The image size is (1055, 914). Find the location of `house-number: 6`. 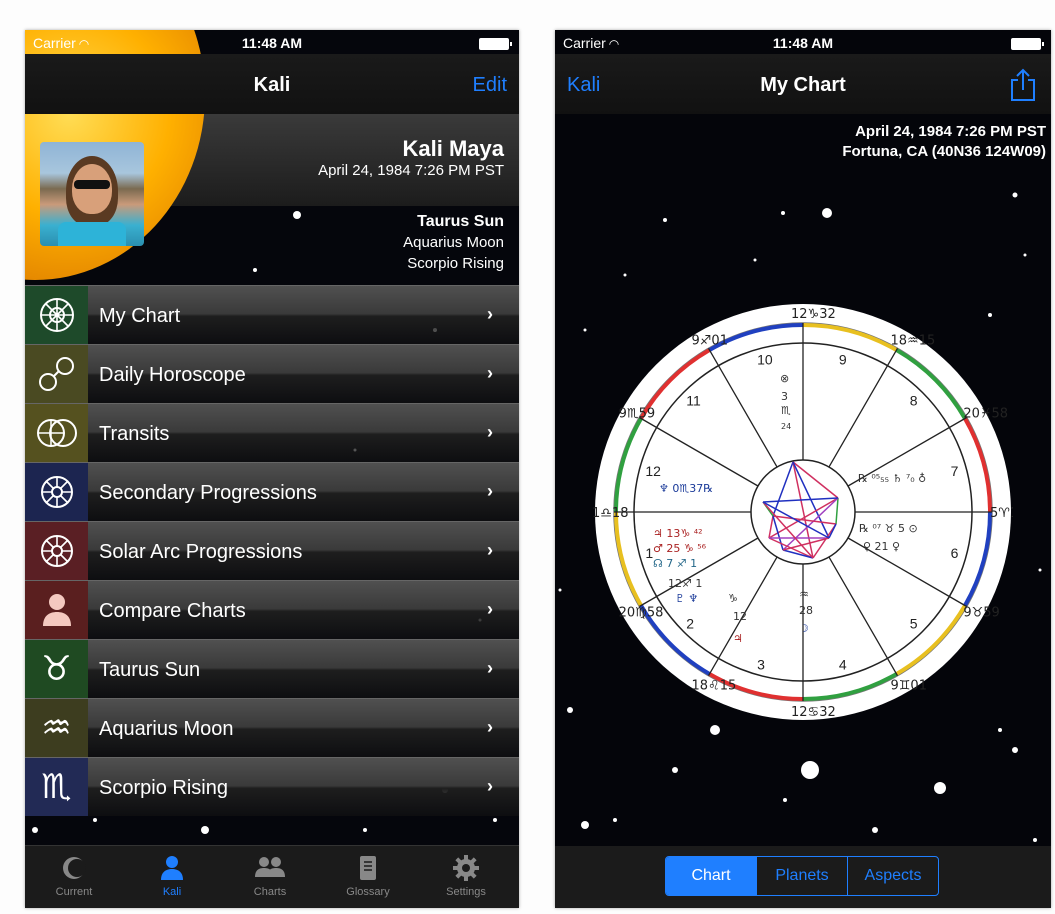

house-number: 6 is located at coordinates (955, 553).